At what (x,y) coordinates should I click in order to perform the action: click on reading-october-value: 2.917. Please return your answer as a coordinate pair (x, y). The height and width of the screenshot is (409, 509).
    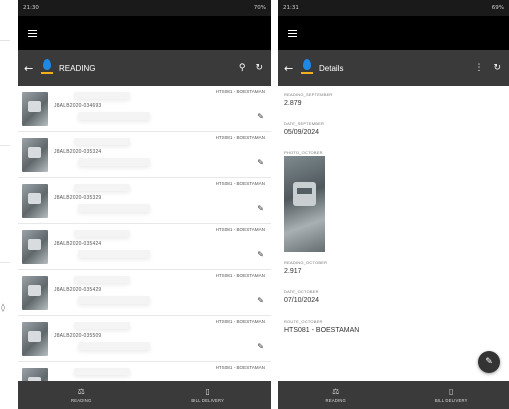
    Looking at the image, I should click on (293, 271).